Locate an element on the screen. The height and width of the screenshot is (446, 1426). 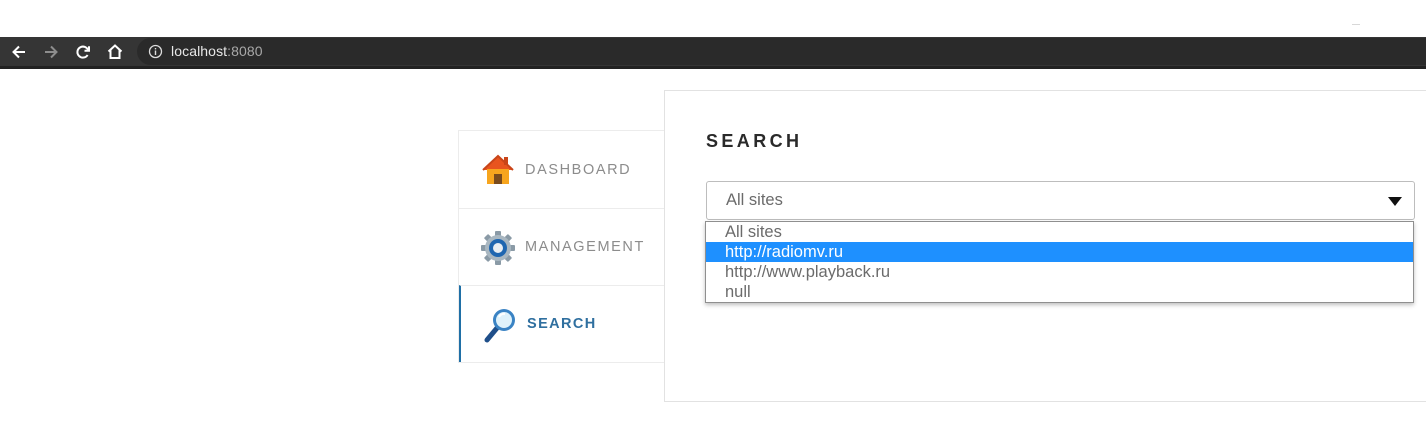
sidebar-item-label: SEARCH is located at coordinates (562, 324).